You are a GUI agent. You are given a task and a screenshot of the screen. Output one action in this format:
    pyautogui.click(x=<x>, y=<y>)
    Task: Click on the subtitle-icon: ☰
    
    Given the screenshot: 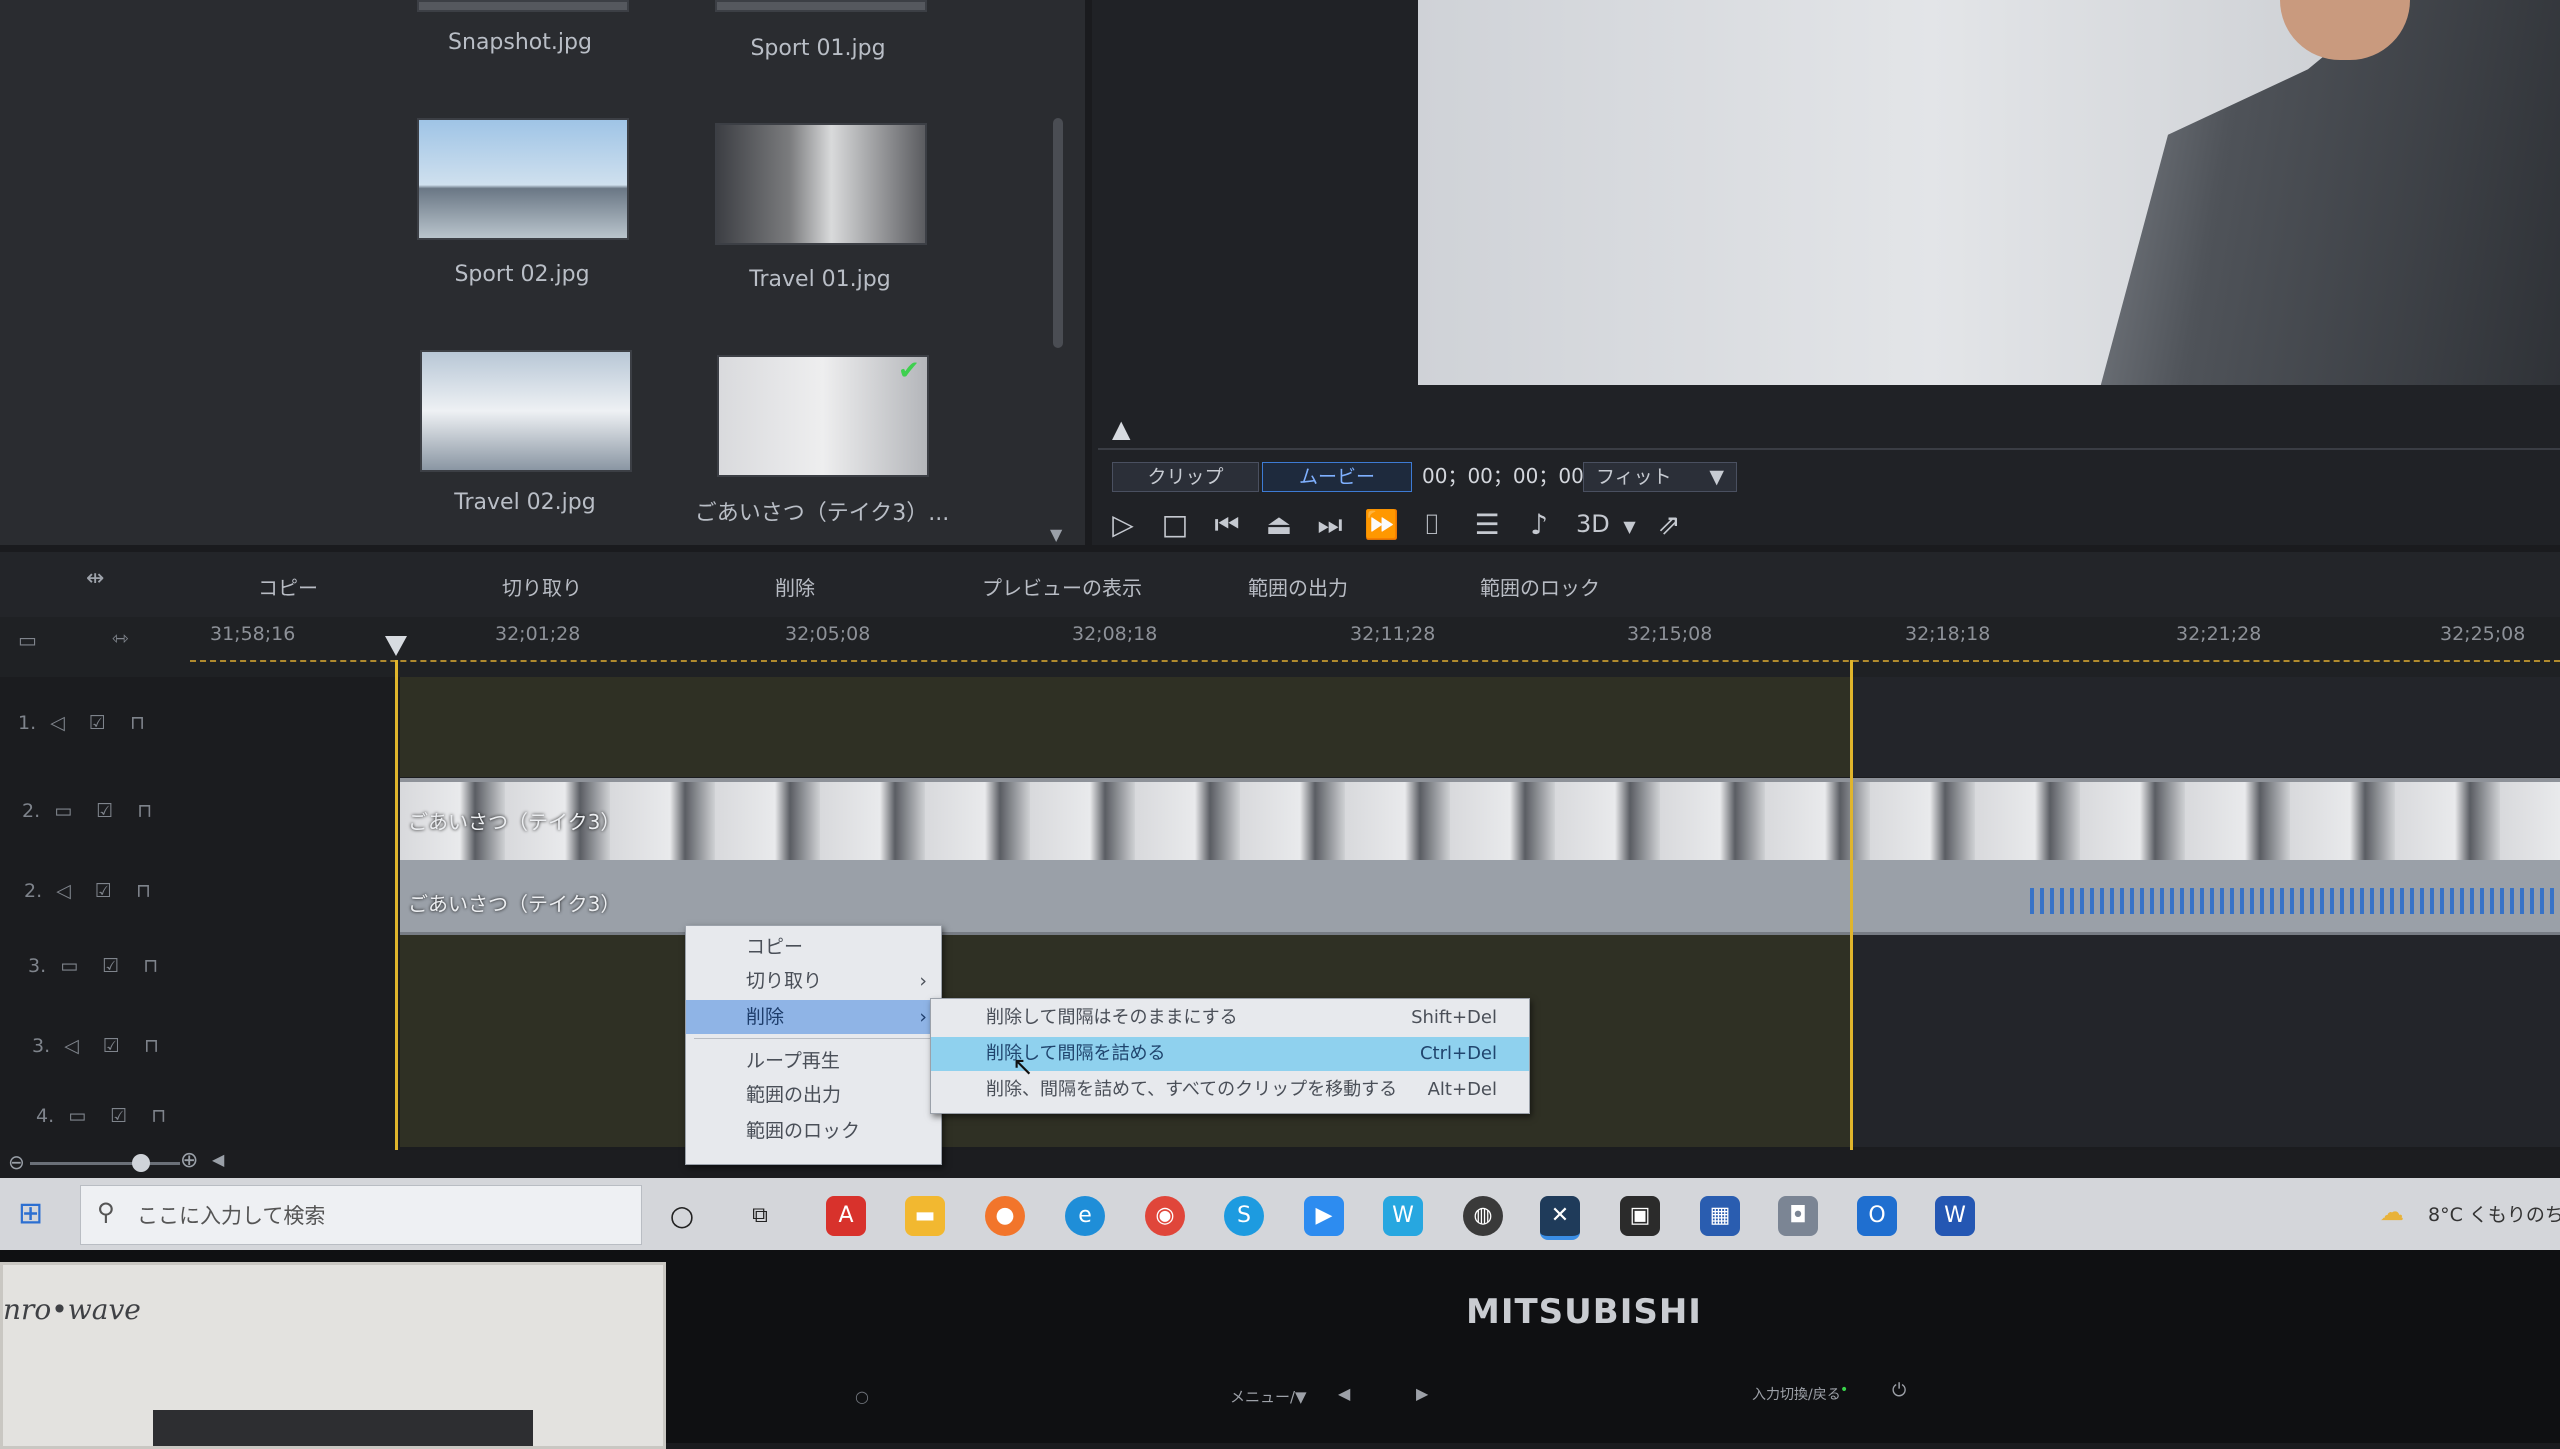 What is the action you would take?
    pyautogui.click(x=1487, y=525)
    